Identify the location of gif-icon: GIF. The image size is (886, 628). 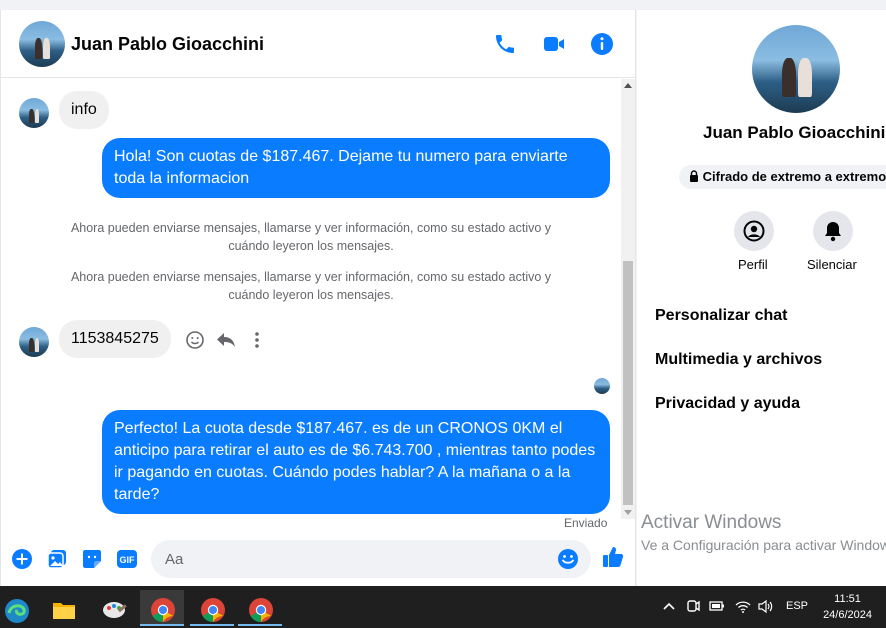
(127, 559).